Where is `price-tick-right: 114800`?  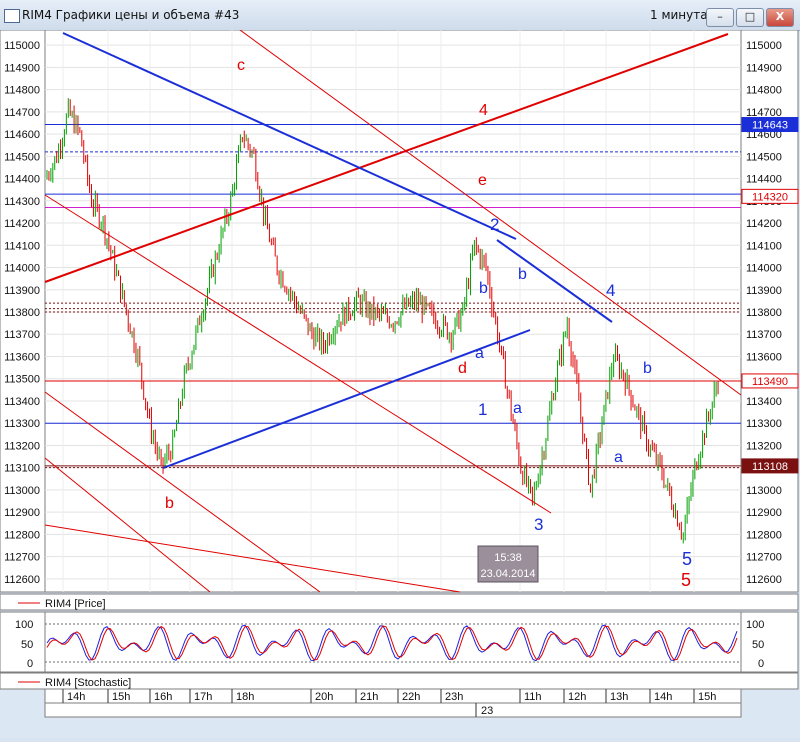 price-tick-right: 114800 is located at coordinates (764, 91).